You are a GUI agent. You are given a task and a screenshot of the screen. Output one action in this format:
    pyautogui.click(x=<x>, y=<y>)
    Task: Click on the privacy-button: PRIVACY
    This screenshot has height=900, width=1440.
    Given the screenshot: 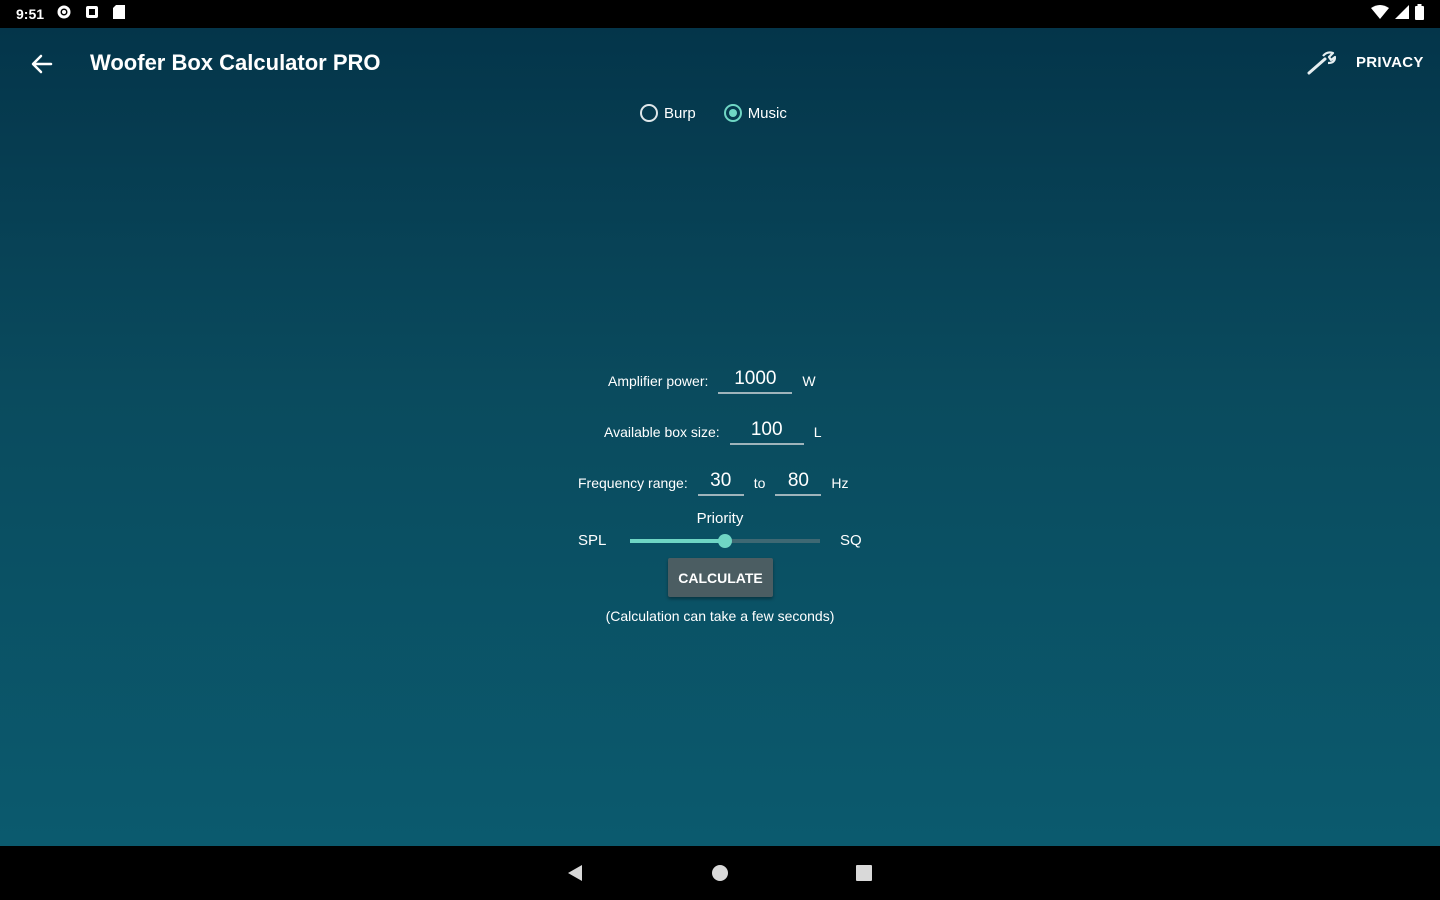 What is the action you would take?
    pyautogui.click(x=1390, y=62)
    